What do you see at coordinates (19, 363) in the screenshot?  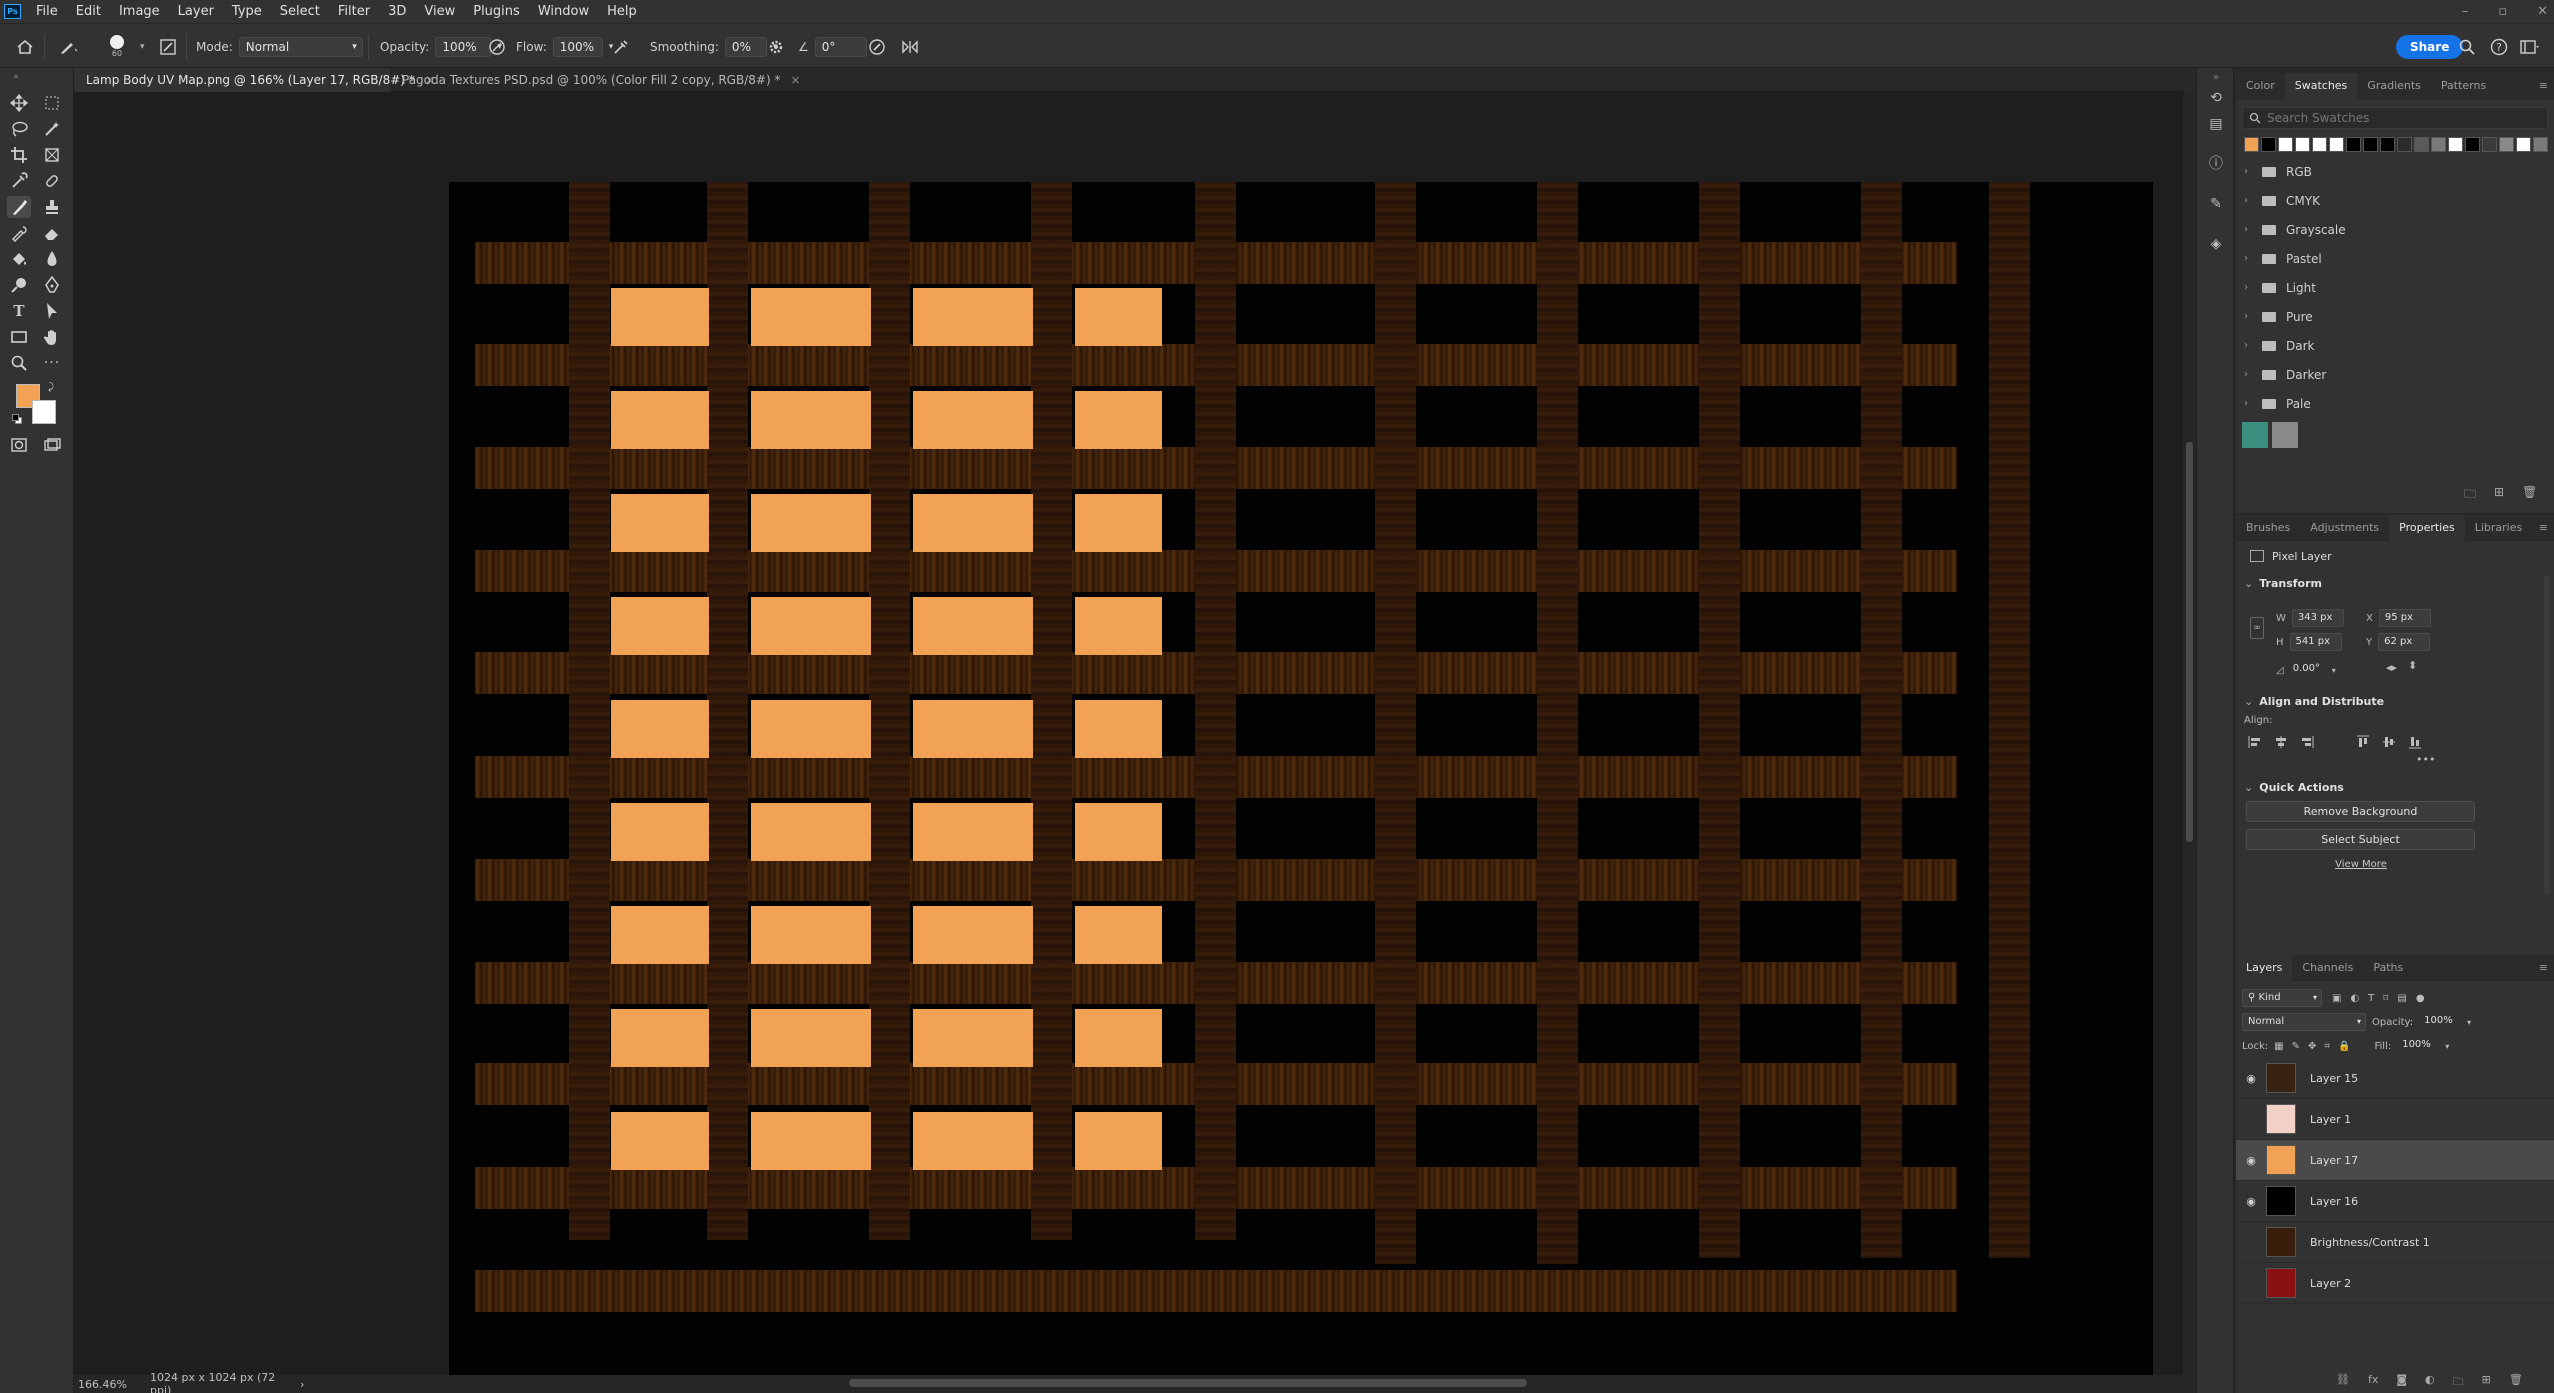 I see `zoom-tool-icon` at bounding box center [19, 363].